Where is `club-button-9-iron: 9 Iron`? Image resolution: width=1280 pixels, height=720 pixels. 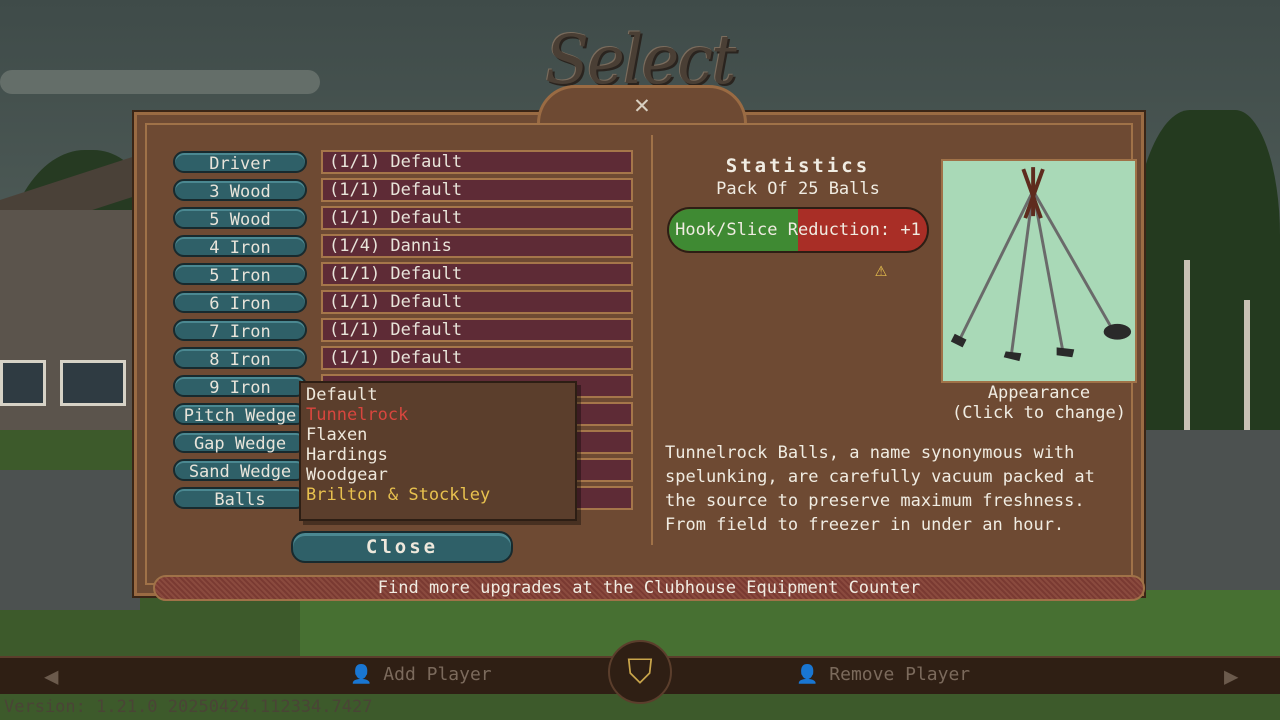 club-button-9-iron: 9 Iron is located at coordinates (240, 386).